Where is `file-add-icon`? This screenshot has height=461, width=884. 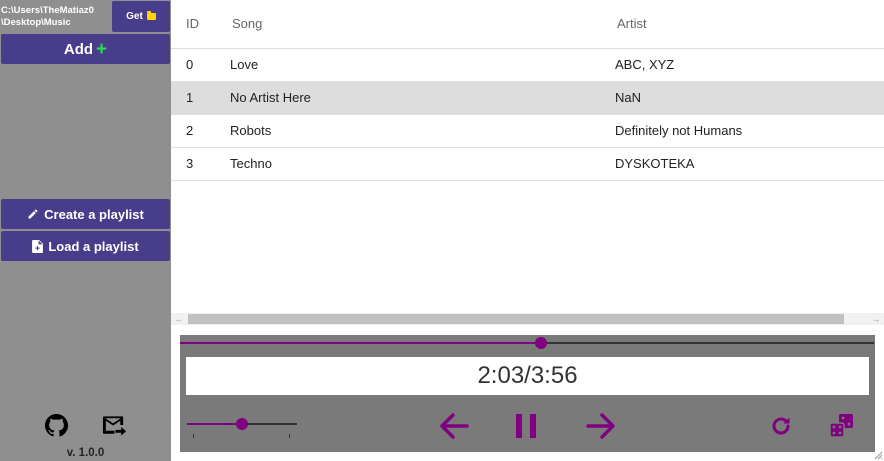
file-add-icon is located at coordinates (38, 246).